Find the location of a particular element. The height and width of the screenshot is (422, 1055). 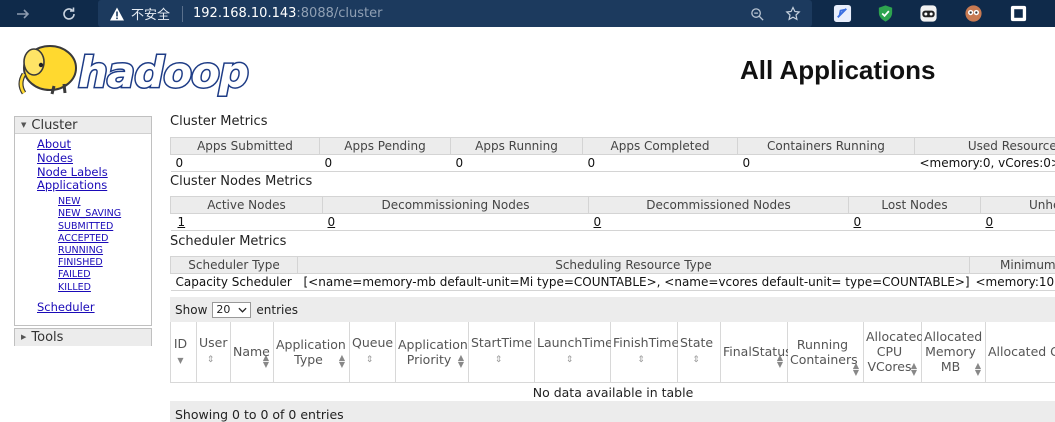

column-header-application-priority: Application Priority ▲ ▼ is located at coordinates (432, 352).